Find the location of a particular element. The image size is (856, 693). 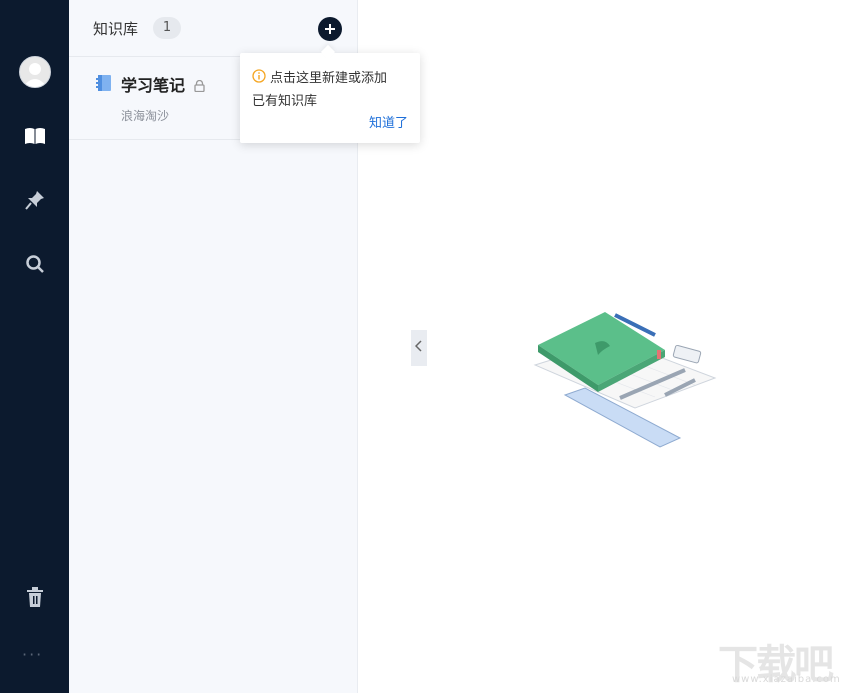

notebook-icon is located at coordinates (104, 85).